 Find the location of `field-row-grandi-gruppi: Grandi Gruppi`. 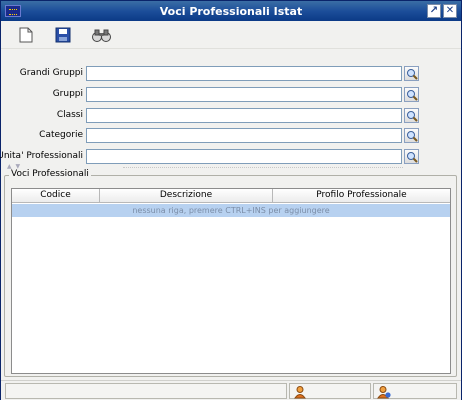

field-row-grandi-gruppi: Grandi Gruppi is located at coordinates (231, 74).